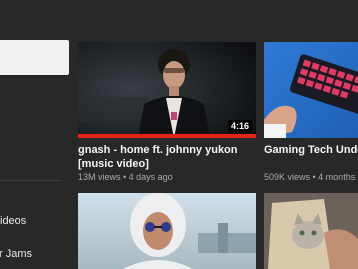 The height and width of the screenshot is (269, 358). I want to click on search-input, so click(34, 57).